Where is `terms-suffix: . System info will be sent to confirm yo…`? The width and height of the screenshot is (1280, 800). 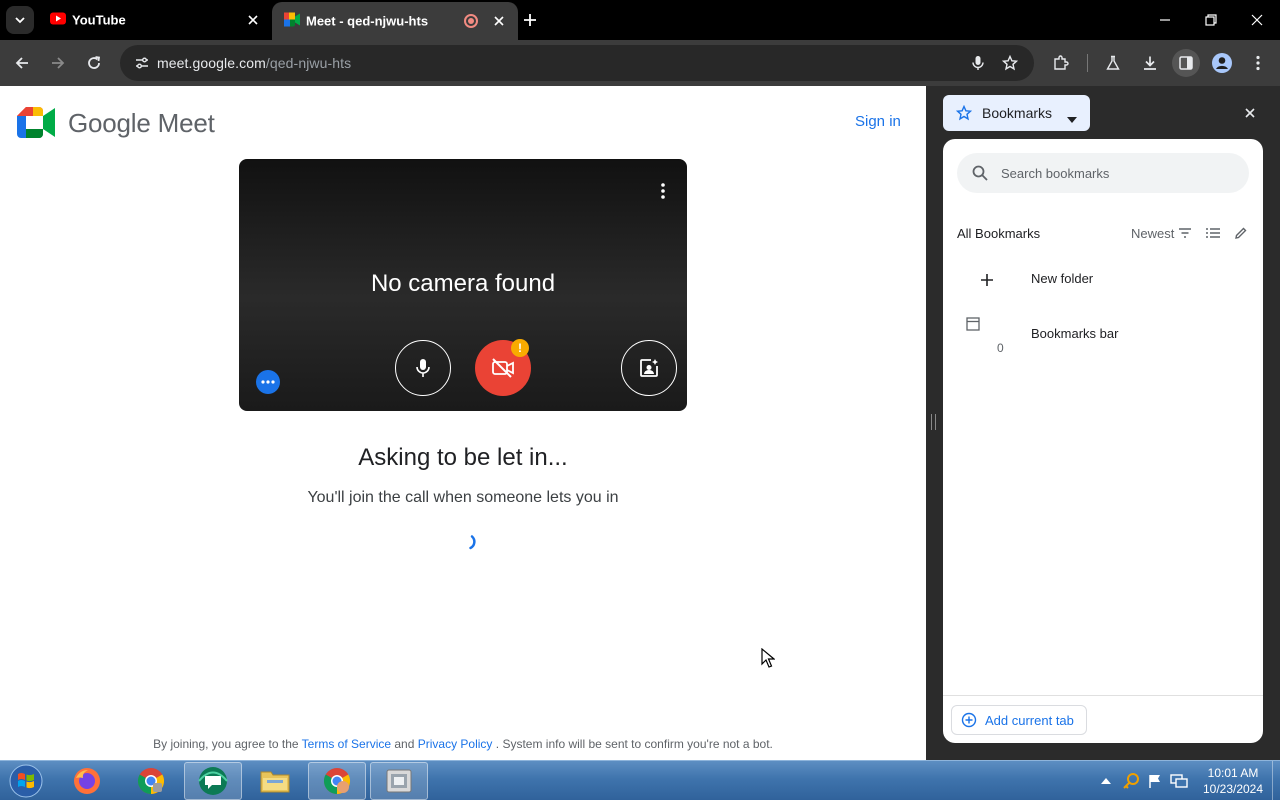 terms-suffix: . System info will be sent to confirm yo… is located at coordinates (634, 744).